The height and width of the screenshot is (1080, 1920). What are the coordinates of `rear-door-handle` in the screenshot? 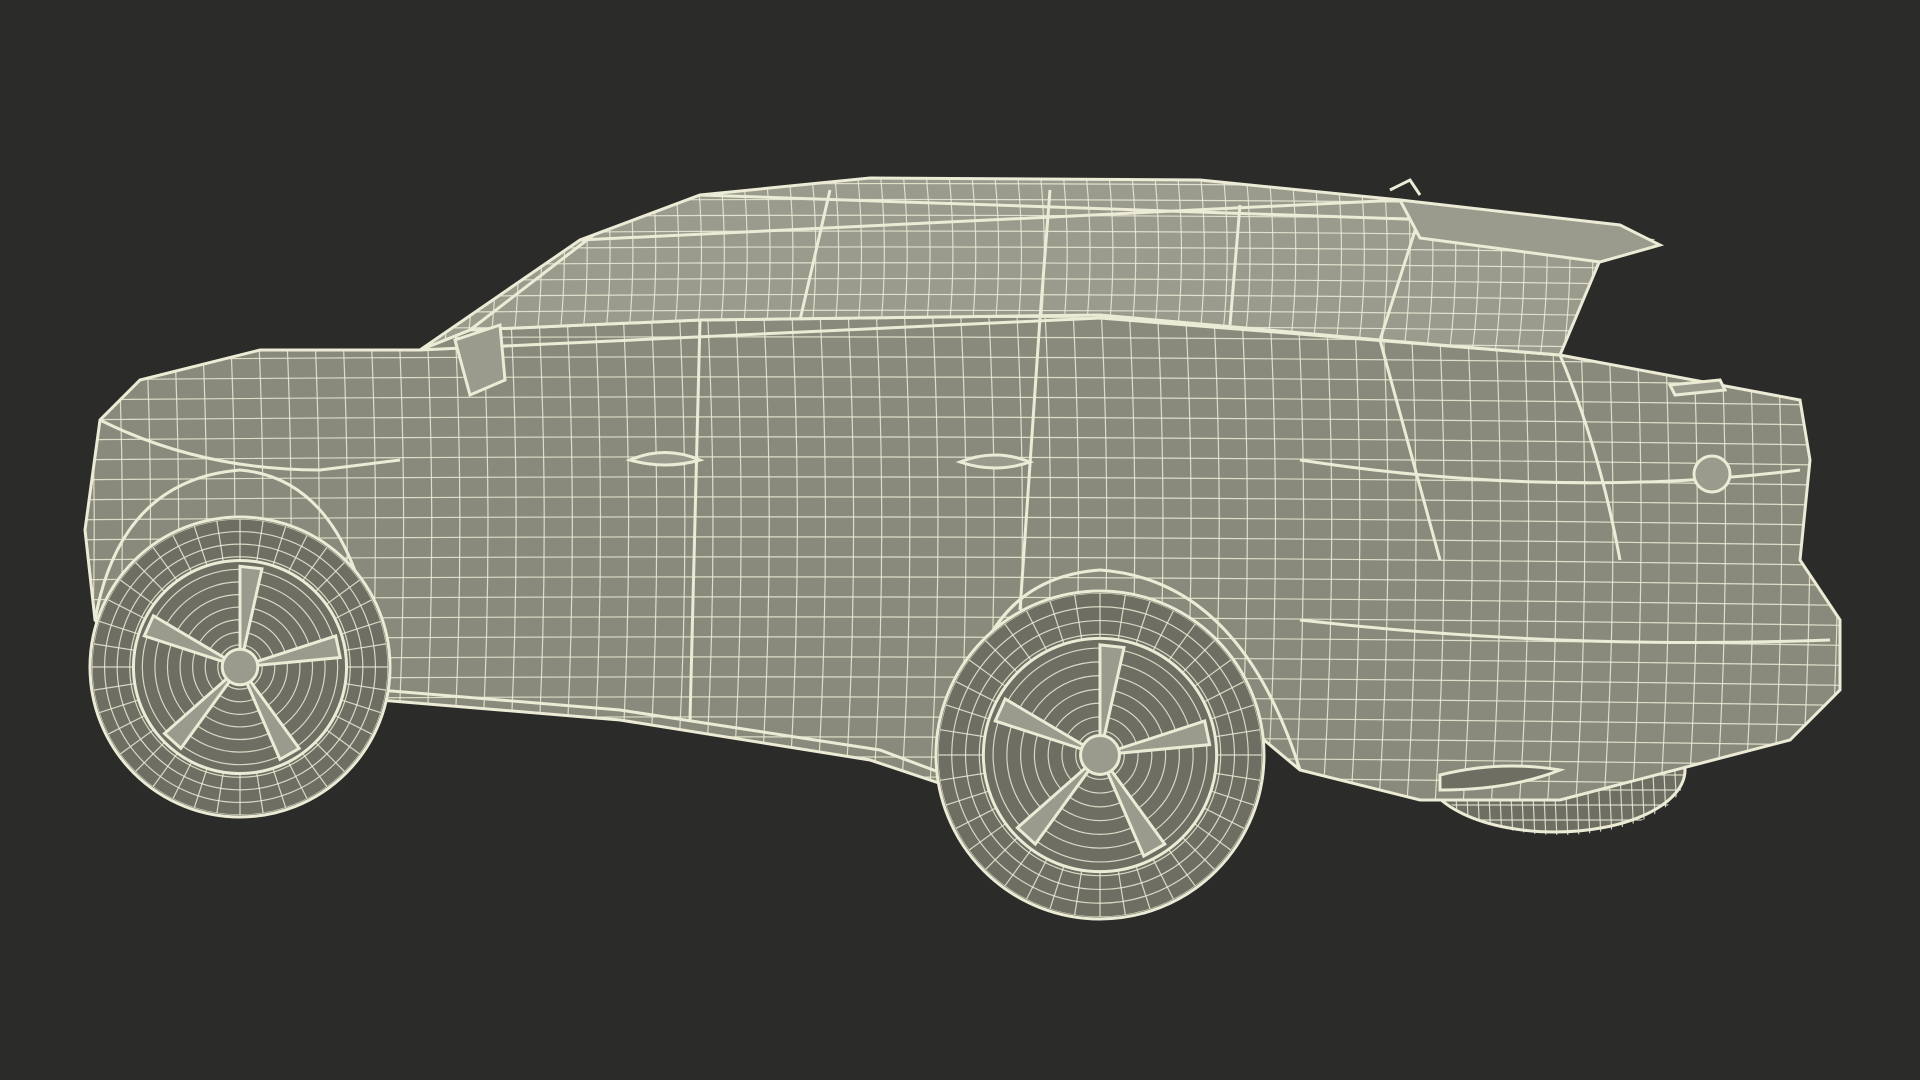 It's located at (995, 461).